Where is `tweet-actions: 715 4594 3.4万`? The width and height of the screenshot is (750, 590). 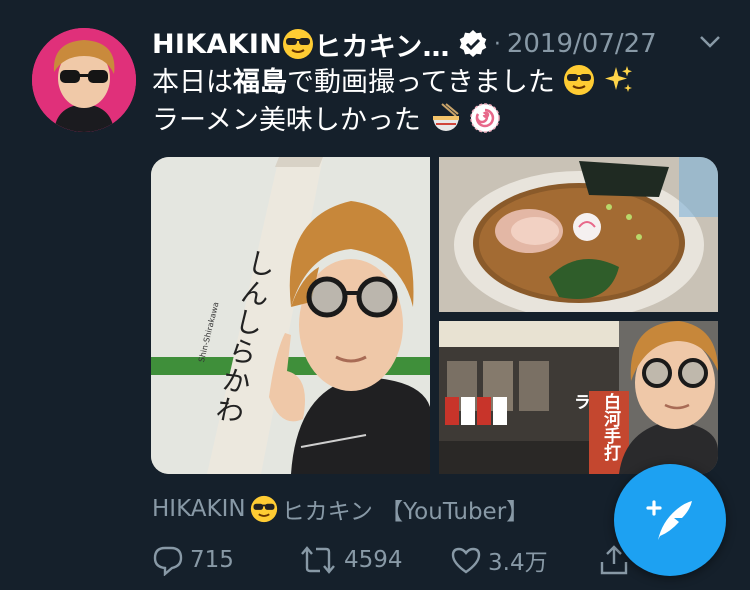
tweet-actions: 715 4594 3.4万 is located at coordinates (412, 560).